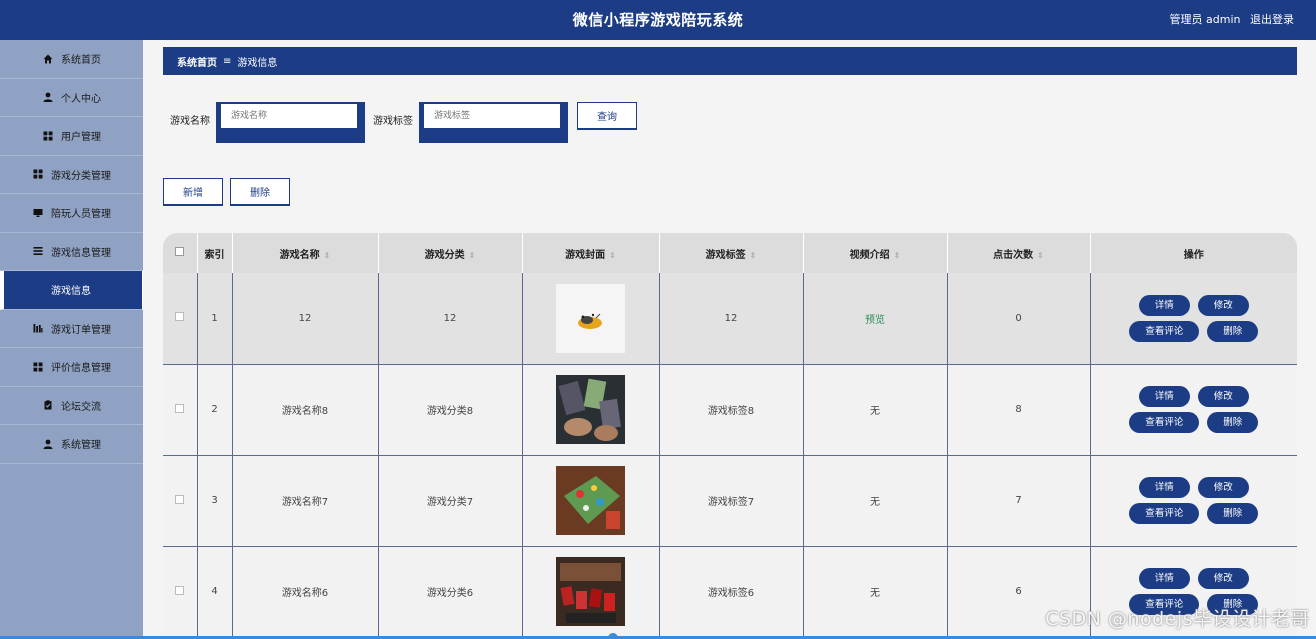 Image resolution: width=1316 pixels, height=639 pixels. I want to click on app-title: 微信小程序游戏陪玩系统, so click(658, 20).